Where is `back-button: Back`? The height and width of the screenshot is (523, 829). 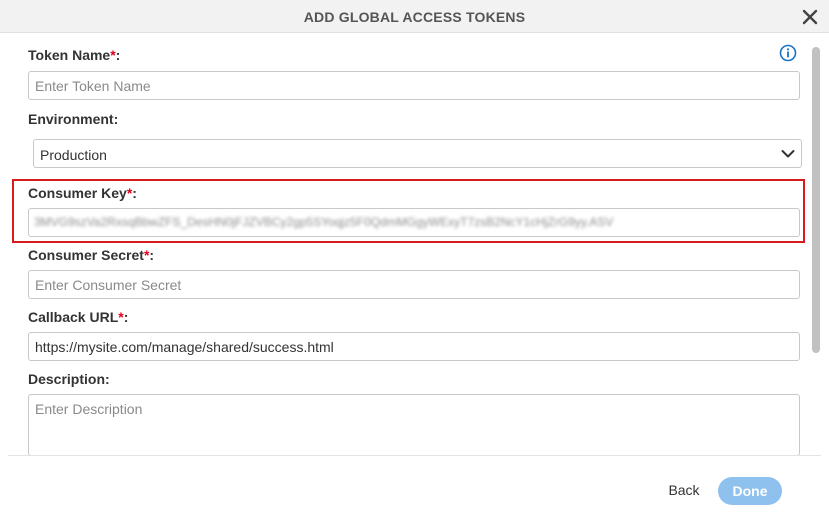
back-button: Back is located at coordinates (684, 490).